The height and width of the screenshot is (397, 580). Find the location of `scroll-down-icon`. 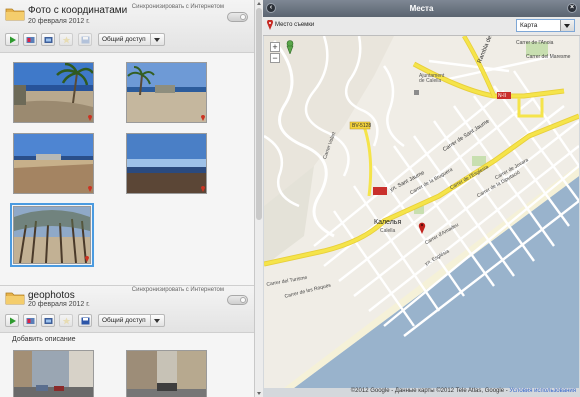

scroll-down-icon is located at coordinates (259, 393).